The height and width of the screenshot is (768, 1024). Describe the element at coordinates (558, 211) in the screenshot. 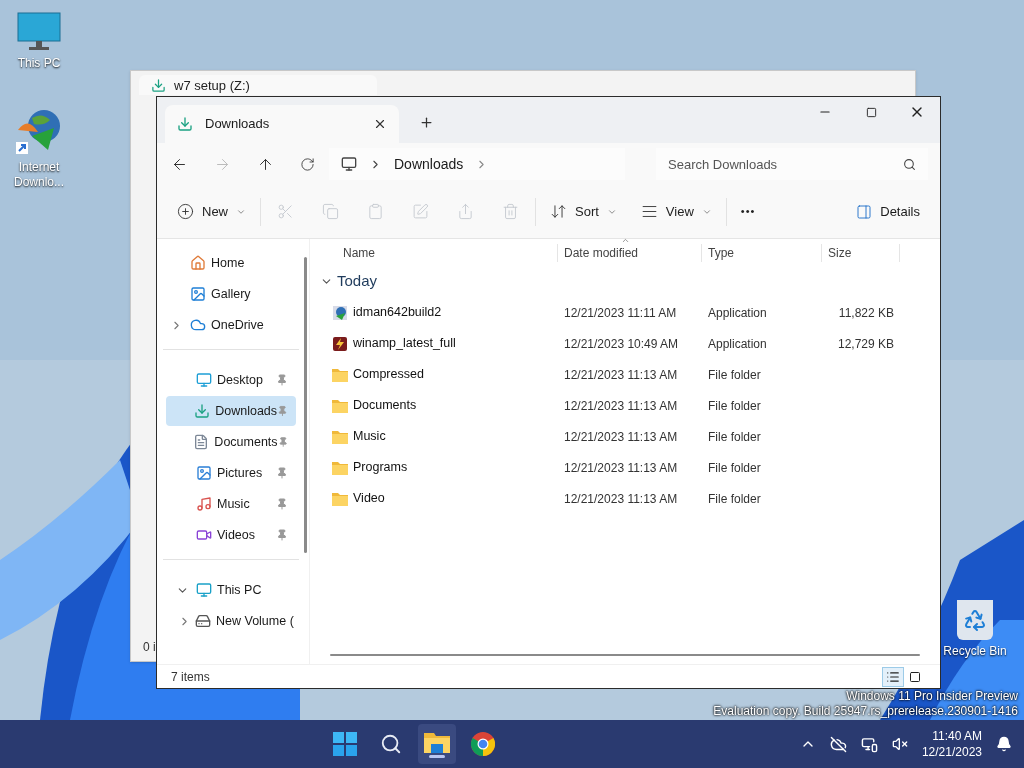

I see `sort-icon` at that location.